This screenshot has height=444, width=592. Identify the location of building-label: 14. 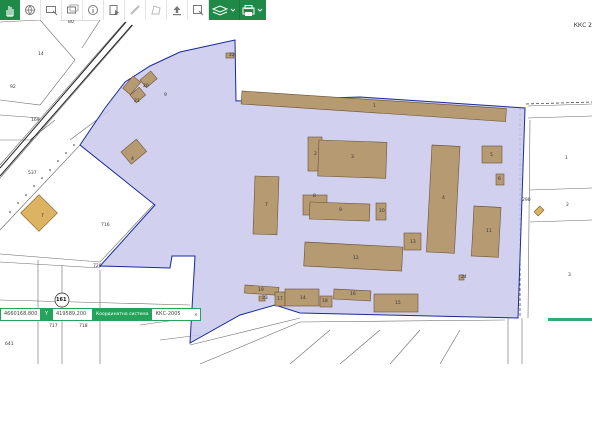
(303, 298).